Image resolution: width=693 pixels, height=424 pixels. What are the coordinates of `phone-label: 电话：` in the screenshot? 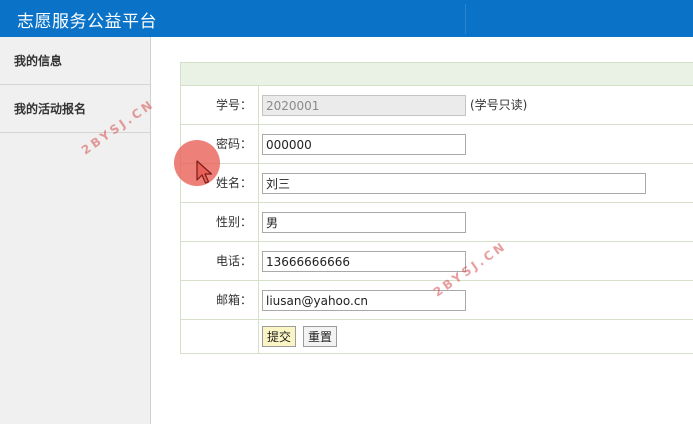 It's located at (220, 261).